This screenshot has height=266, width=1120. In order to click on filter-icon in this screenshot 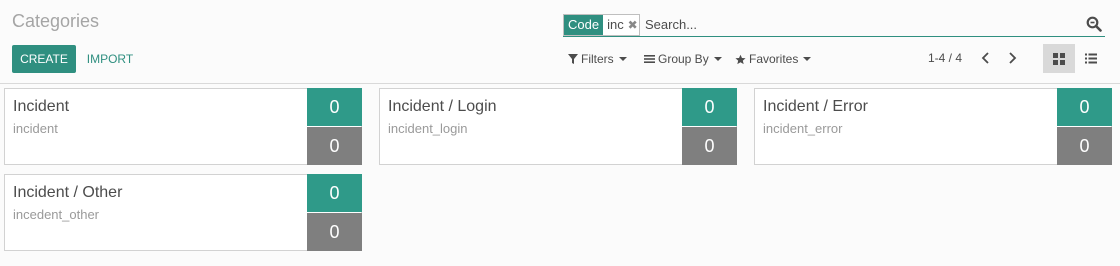, I will do `click(573, 59)`.